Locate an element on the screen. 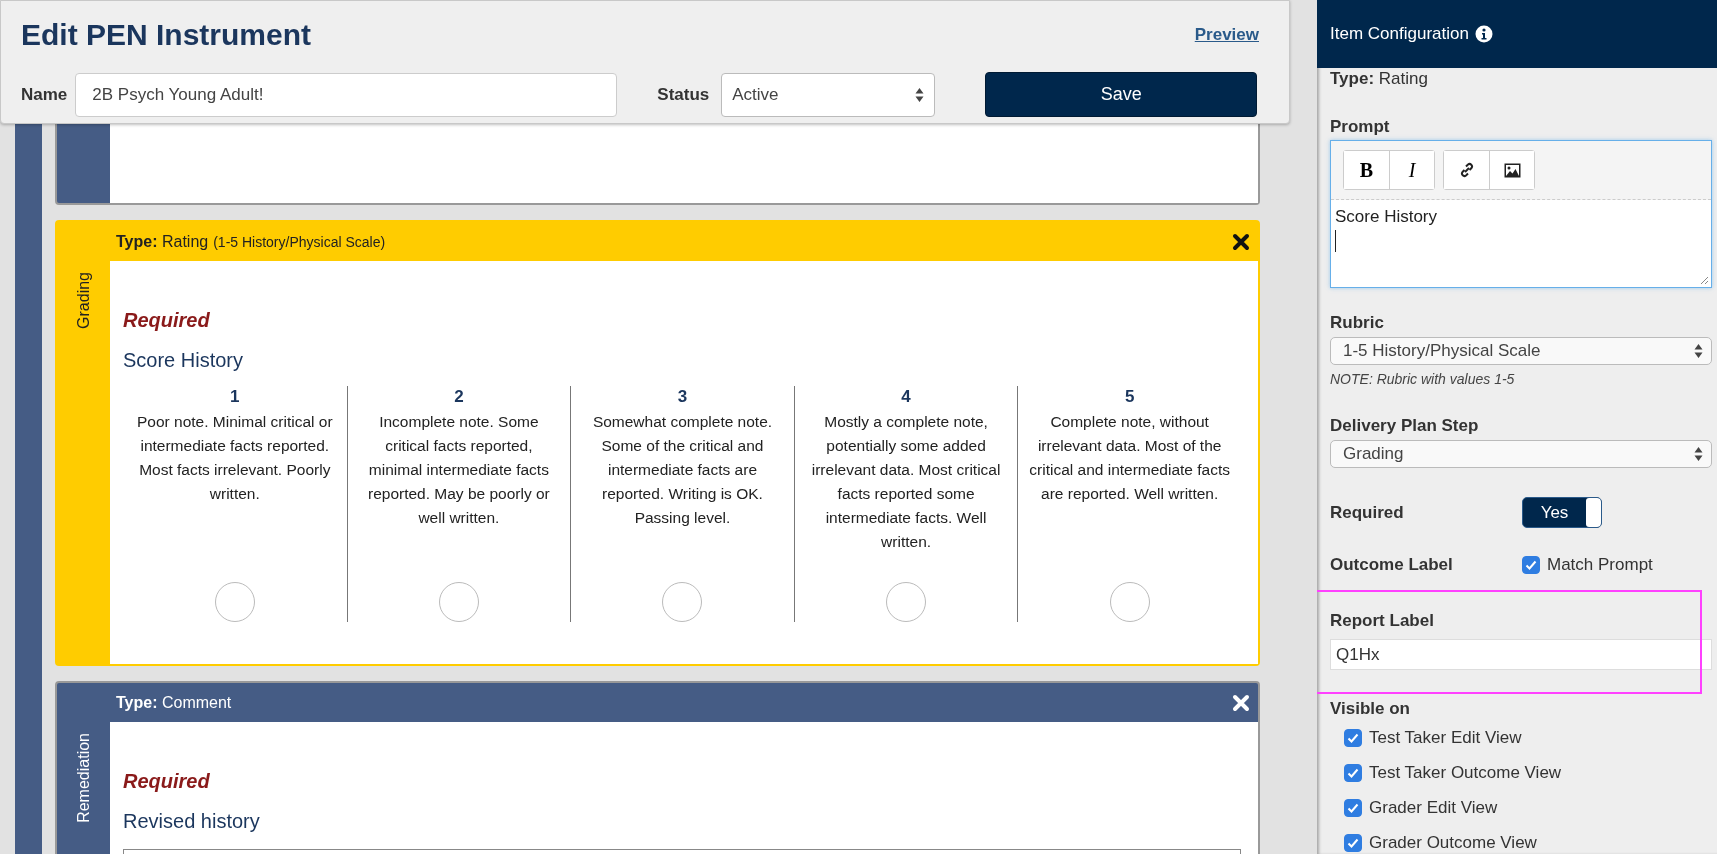  image-icon is located at coordinates (1512, 170).